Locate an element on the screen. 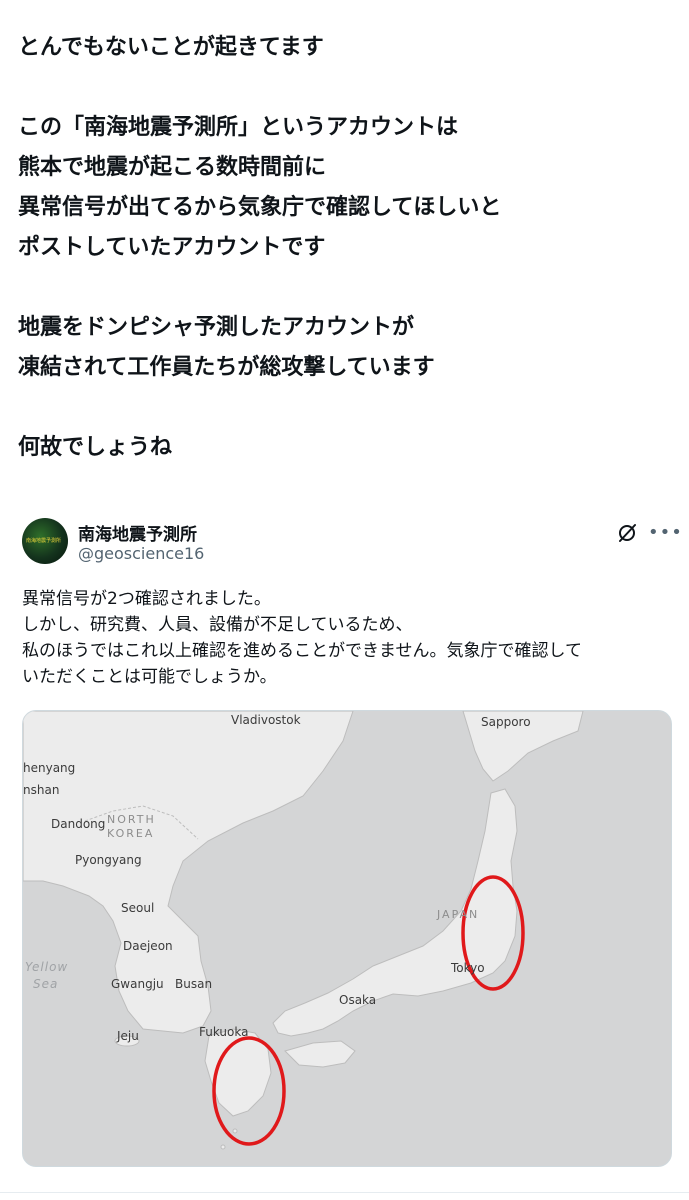 This screenshot has width=689, height=1200. map-label-gwangju: Gwangju is located at coordinates (137, 984).